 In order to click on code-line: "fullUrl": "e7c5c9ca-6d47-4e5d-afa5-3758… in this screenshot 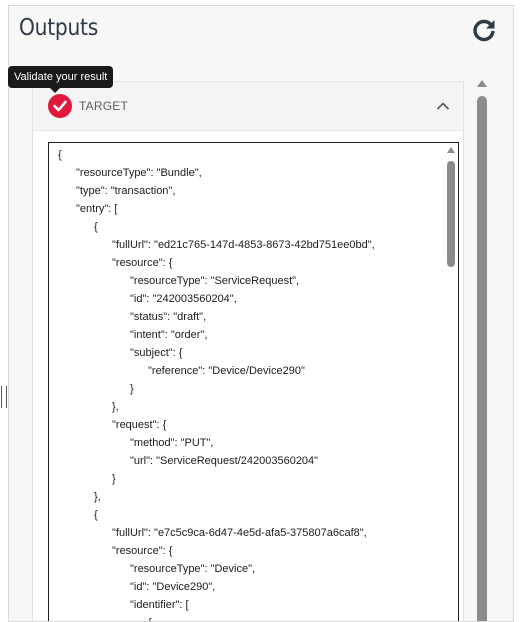, I will do `click(239, 533)`.